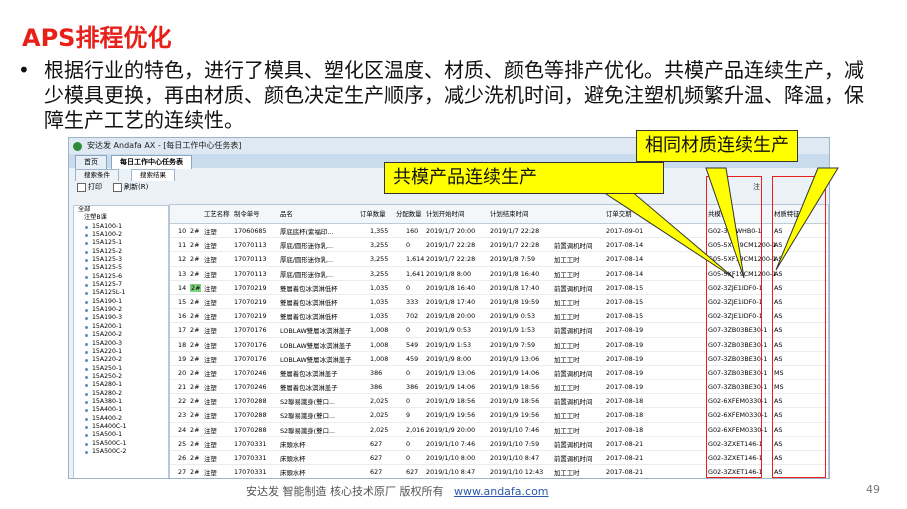 The image size is (907, 509). Describe the element at coordinates (286, 213) in the screenshot. I see `column-header: 品名` at that location.